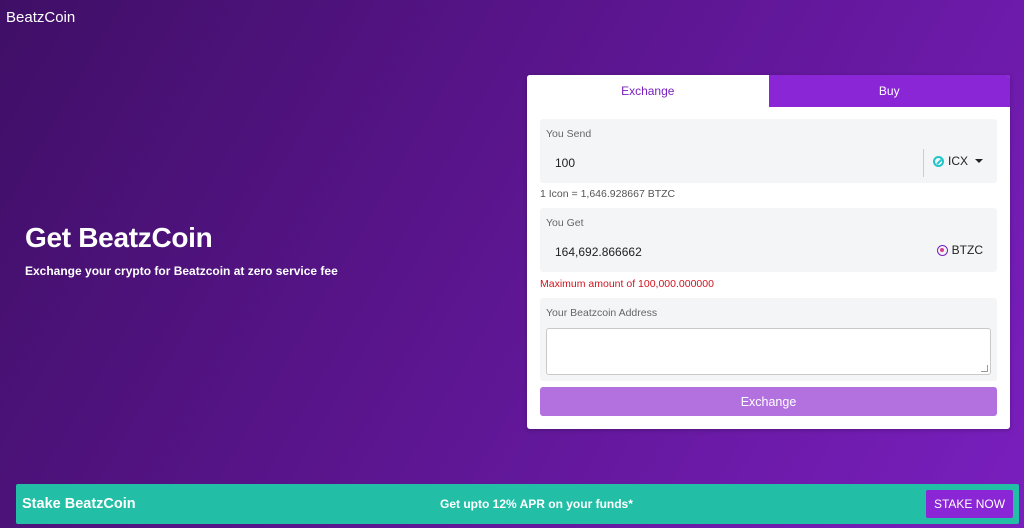 The height and width of the screenshot is (528, 1024). Describe the element at coordinates (598, 252) in the screenshot. I see `get-amount-value: 164,692.866662` at that location.